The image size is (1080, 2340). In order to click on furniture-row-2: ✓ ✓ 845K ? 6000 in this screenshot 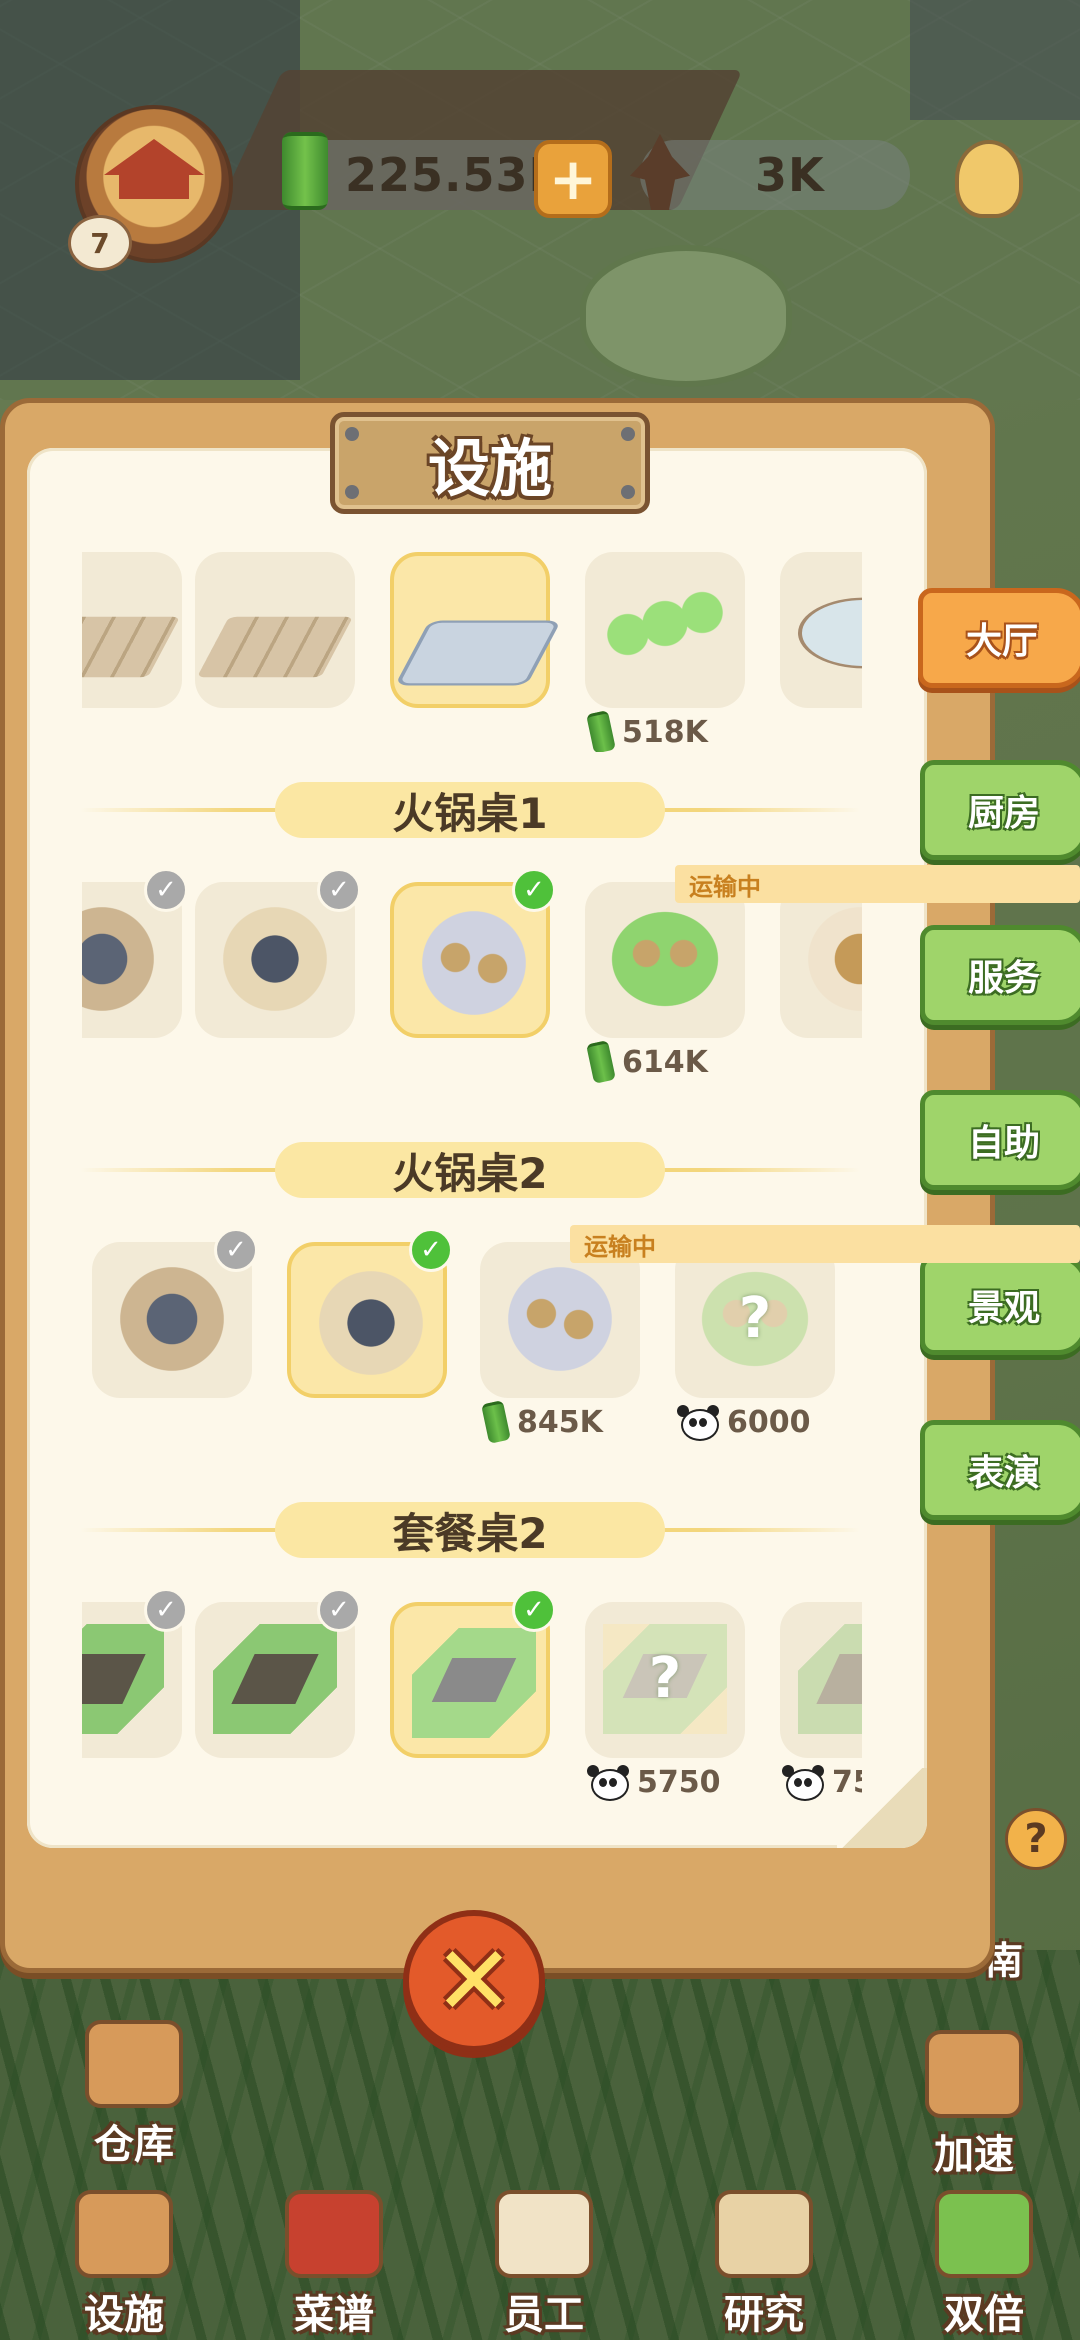, I will do `click(472, 1345)`.